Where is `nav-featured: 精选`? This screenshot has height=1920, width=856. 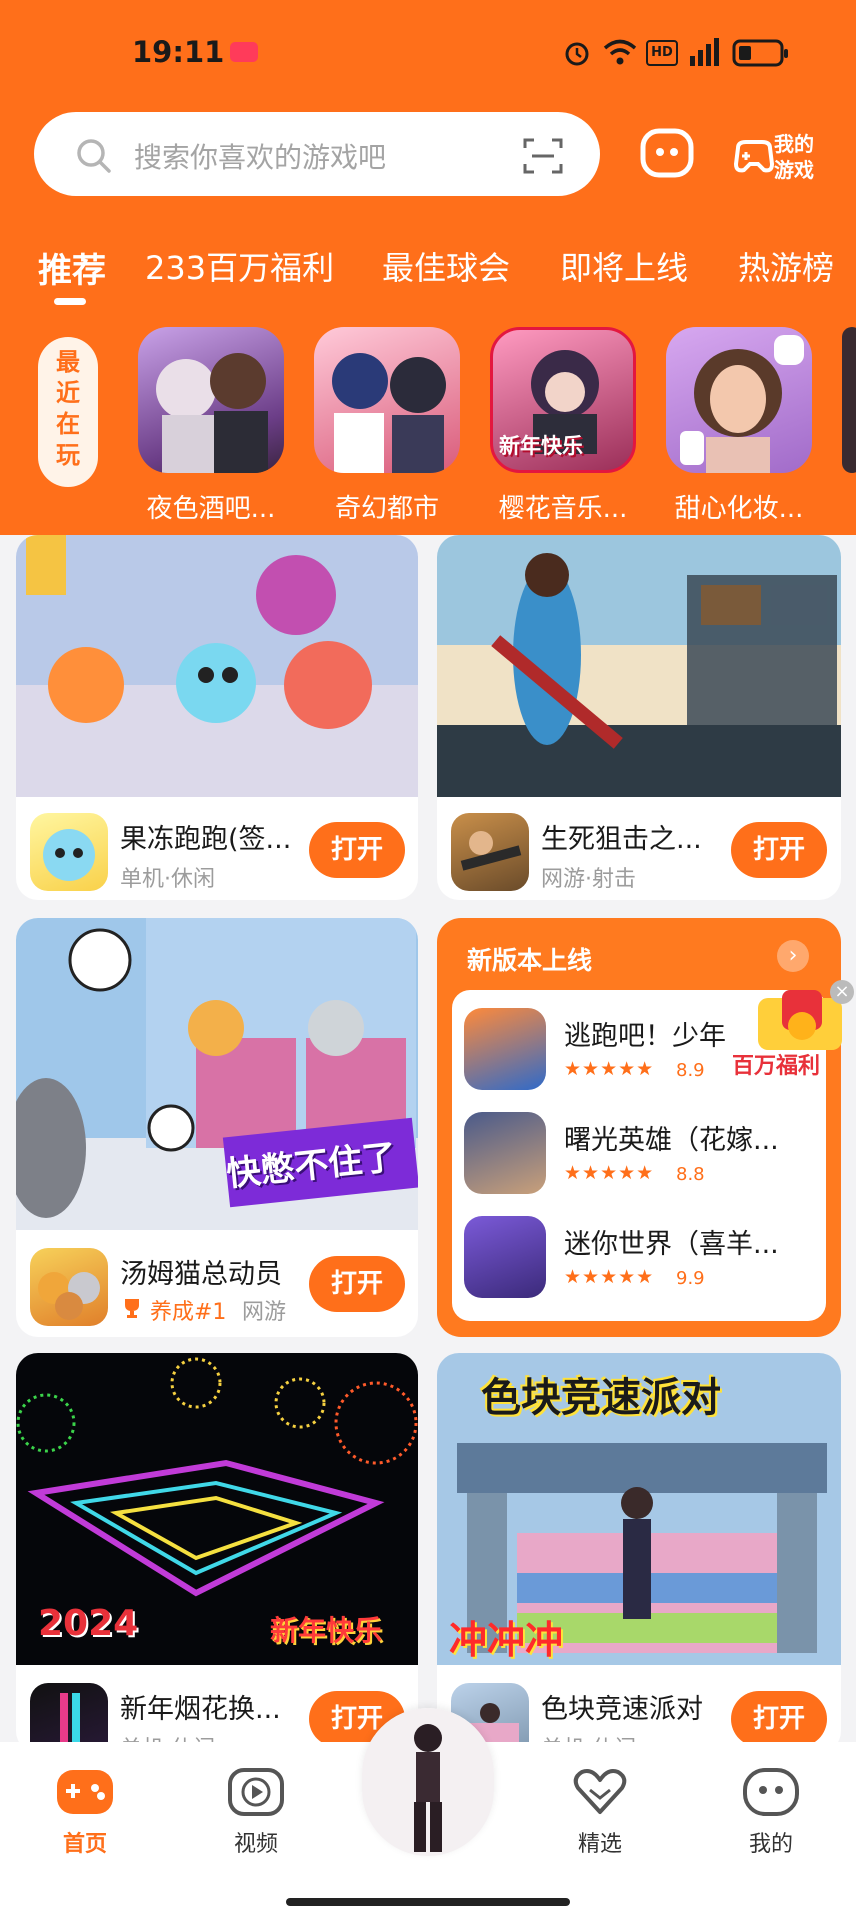 nav-featured: 精选 is located at coordinates (600, 1812).